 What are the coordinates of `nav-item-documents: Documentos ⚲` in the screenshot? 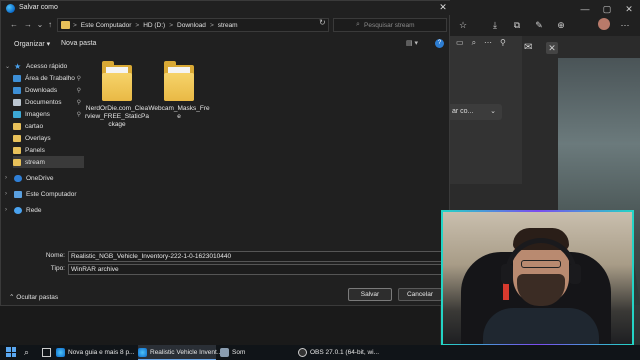 It's located at (48, 102).